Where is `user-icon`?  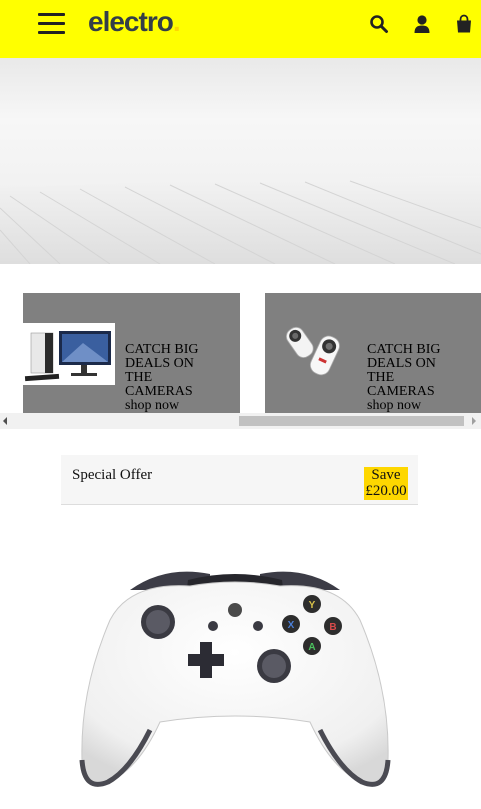
user-icon is located at coordinates (422, 24).